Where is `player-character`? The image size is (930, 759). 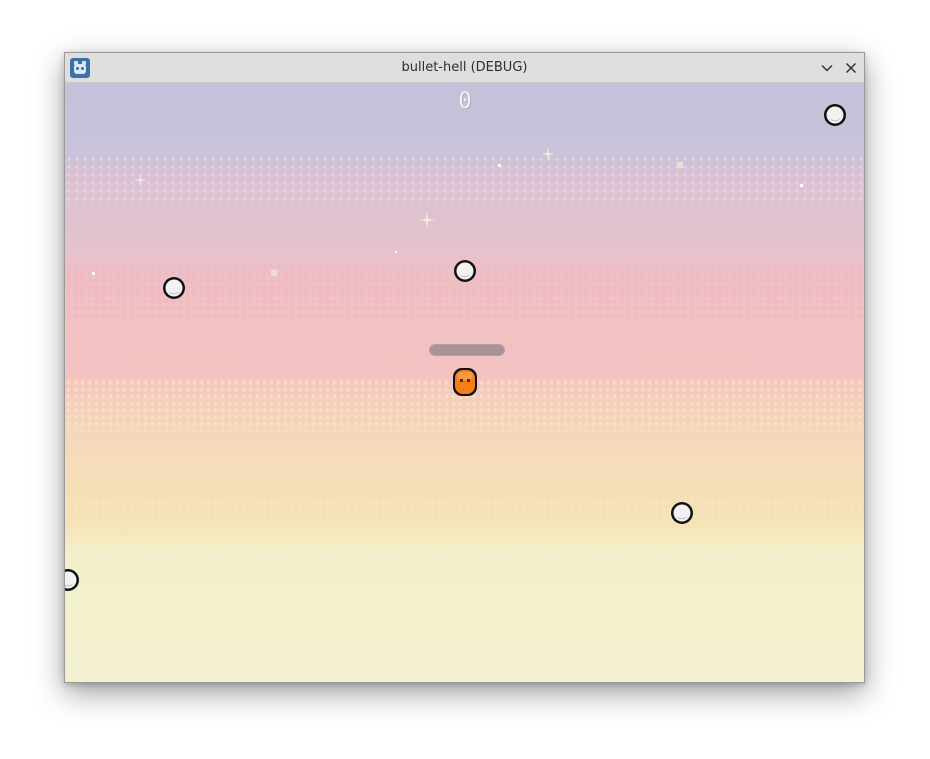
player-character is located at coordinates (465, 382).